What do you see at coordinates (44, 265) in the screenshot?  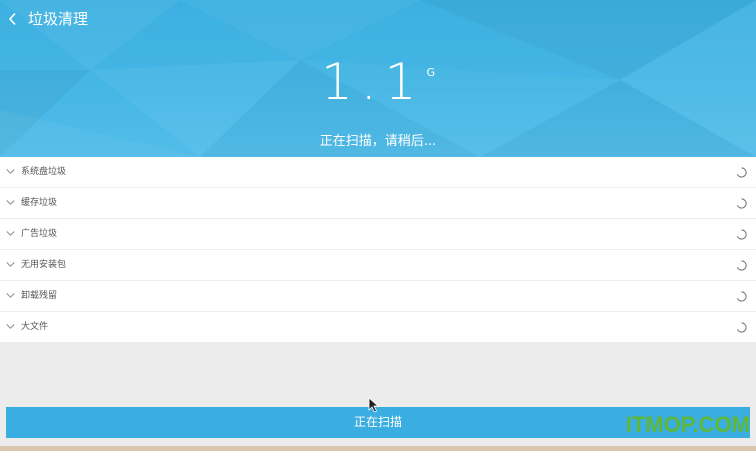 I see `category-label: 无用安装包` at bounding box center [44, 265].